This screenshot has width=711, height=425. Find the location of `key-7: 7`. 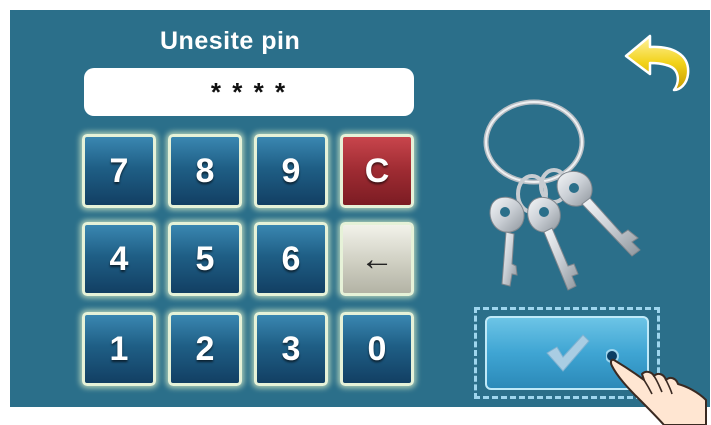

key-7: 7 is located at coordinates (119, 171).